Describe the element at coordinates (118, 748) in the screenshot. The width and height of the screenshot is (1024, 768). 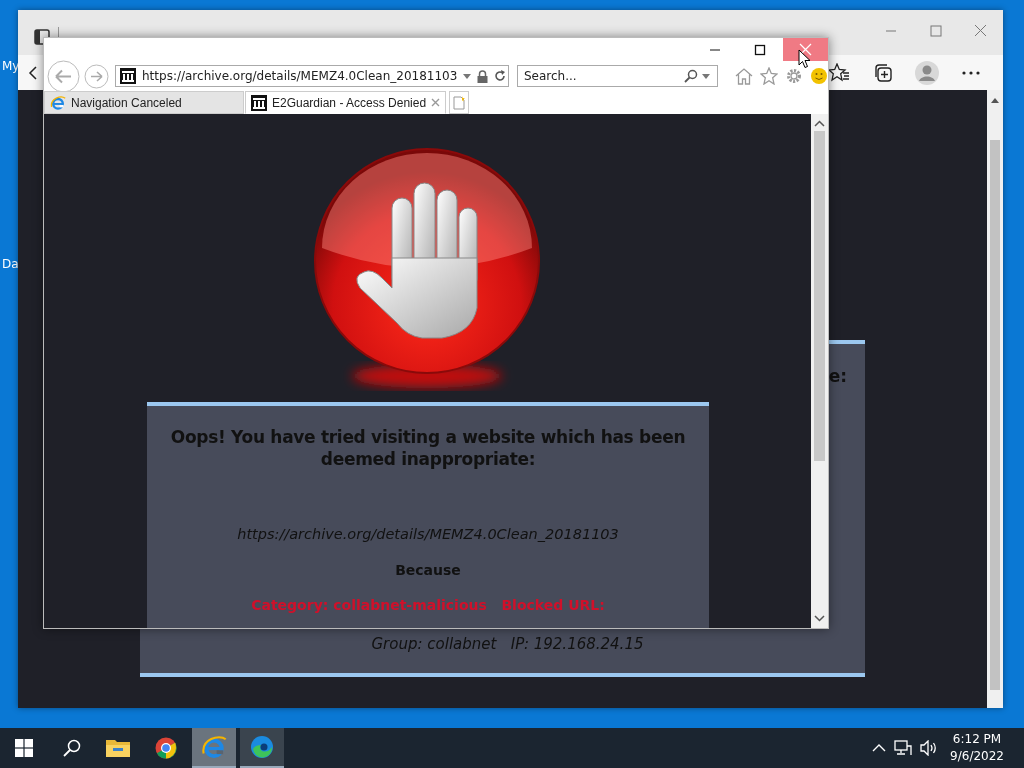
I see `folder-icon` at that location.